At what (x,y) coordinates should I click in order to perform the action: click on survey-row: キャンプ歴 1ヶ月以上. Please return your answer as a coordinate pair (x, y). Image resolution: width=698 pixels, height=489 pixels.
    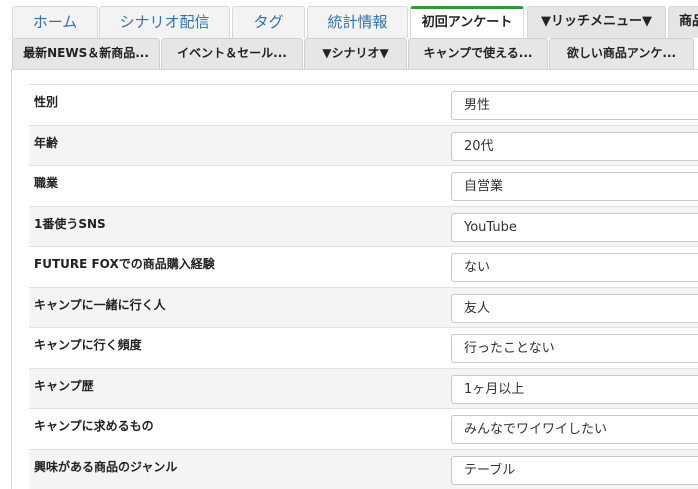
    Looking at the image, I should click on (363, 387).